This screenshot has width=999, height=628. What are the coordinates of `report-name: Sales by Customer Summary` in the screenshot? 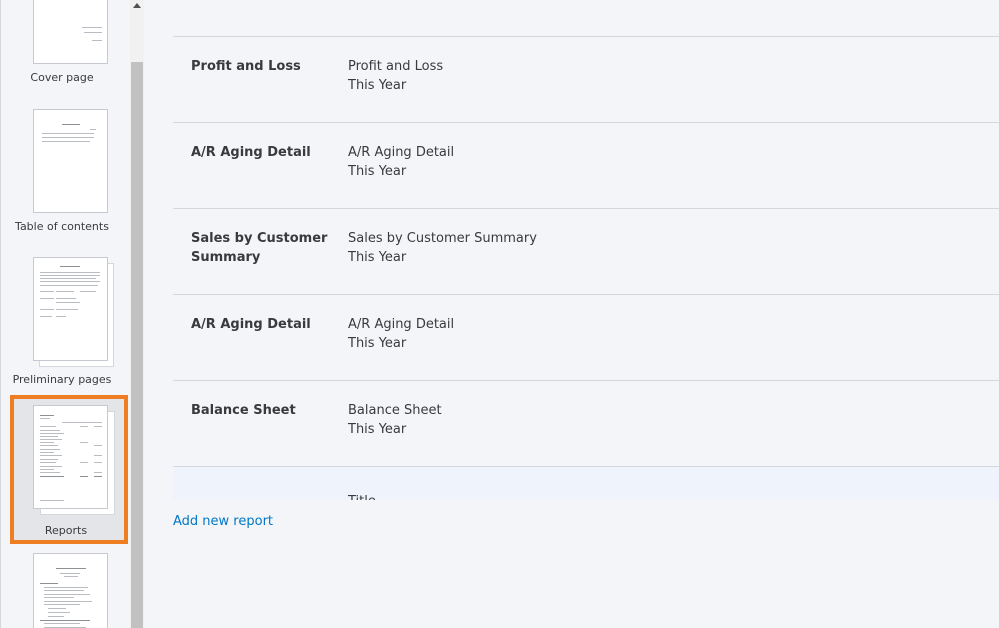 It's located at (259, 248).